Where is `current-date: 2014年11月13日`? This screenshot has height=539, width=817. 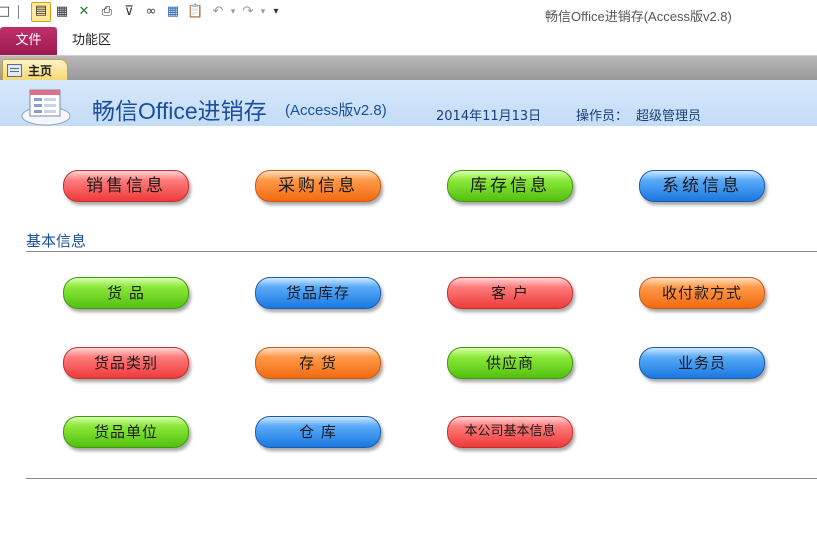
current-date: 2014年11月13日 is located at coordinates (489, 116).